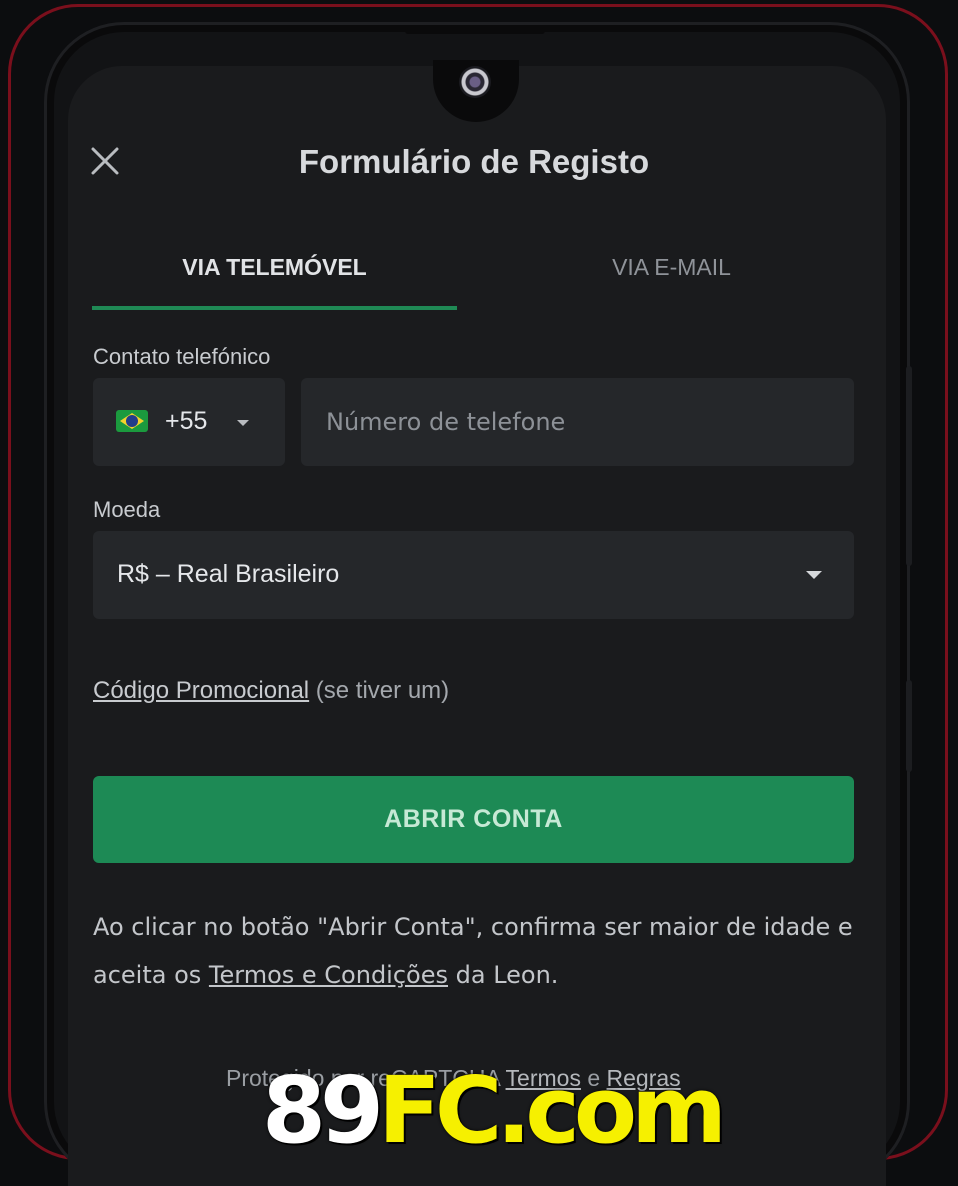 The image size is (958, 1186). What do you see at coordinates (473, 819) in the screenshot?
I see `open-account-button: ABRIR CONTA` at bounding box center [473, 819].